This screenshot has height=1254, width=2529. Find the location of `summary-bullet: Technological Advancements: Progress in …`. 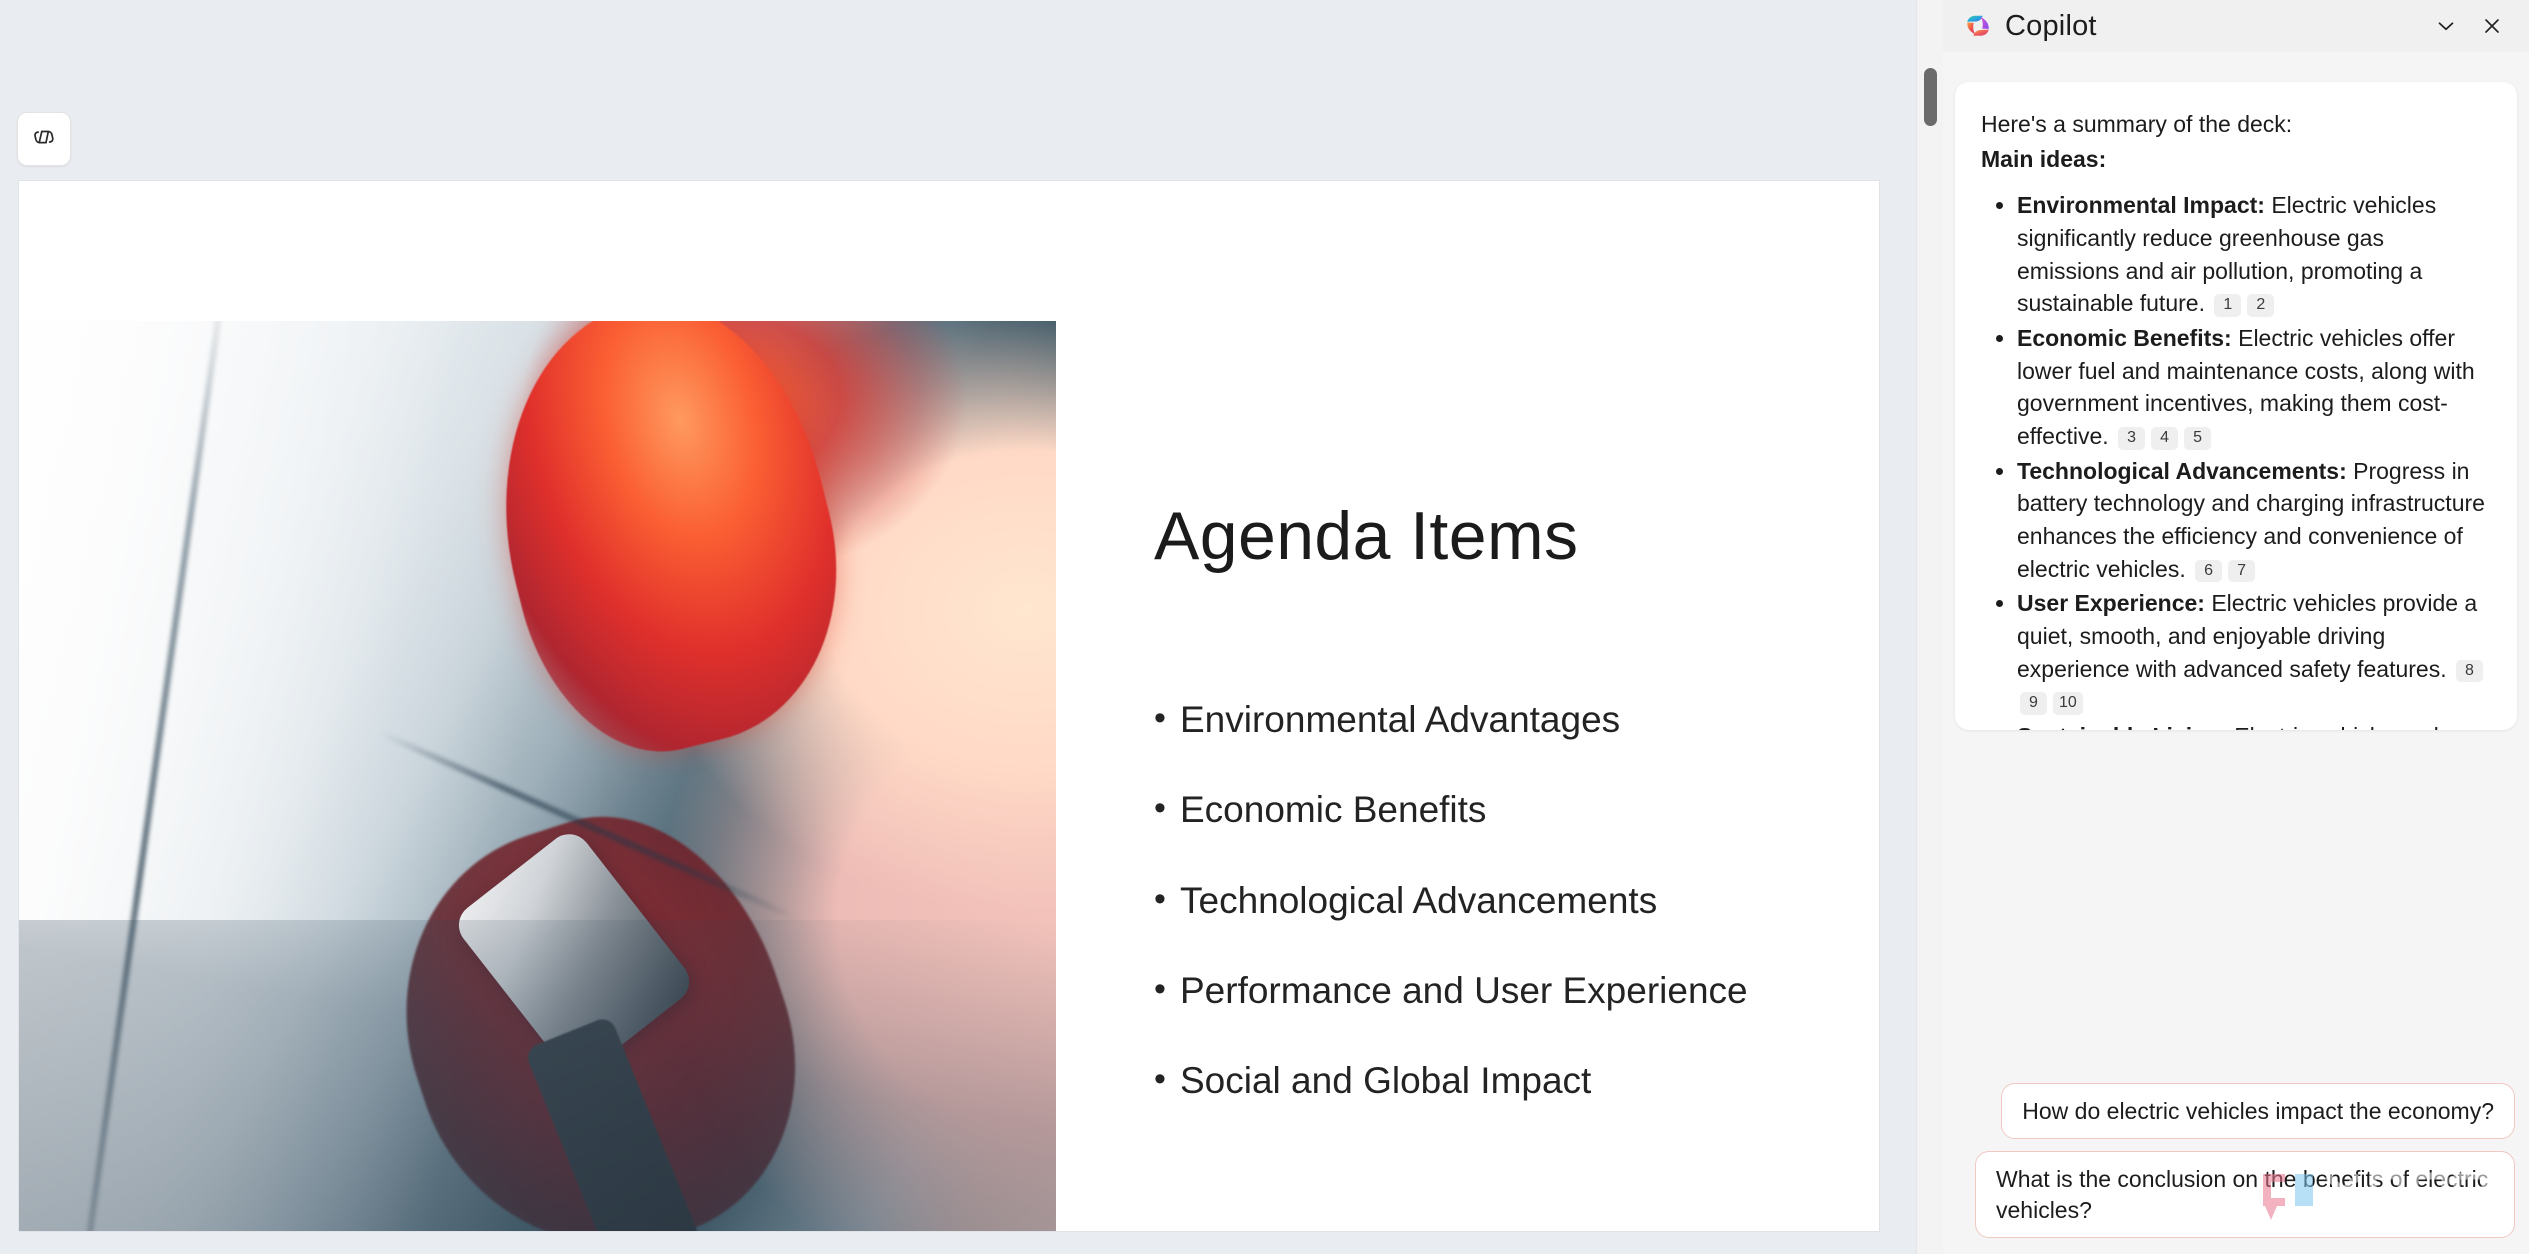

summary-bullet: Technological Advancements: Progress in … is located at coordinates (2254, 520).